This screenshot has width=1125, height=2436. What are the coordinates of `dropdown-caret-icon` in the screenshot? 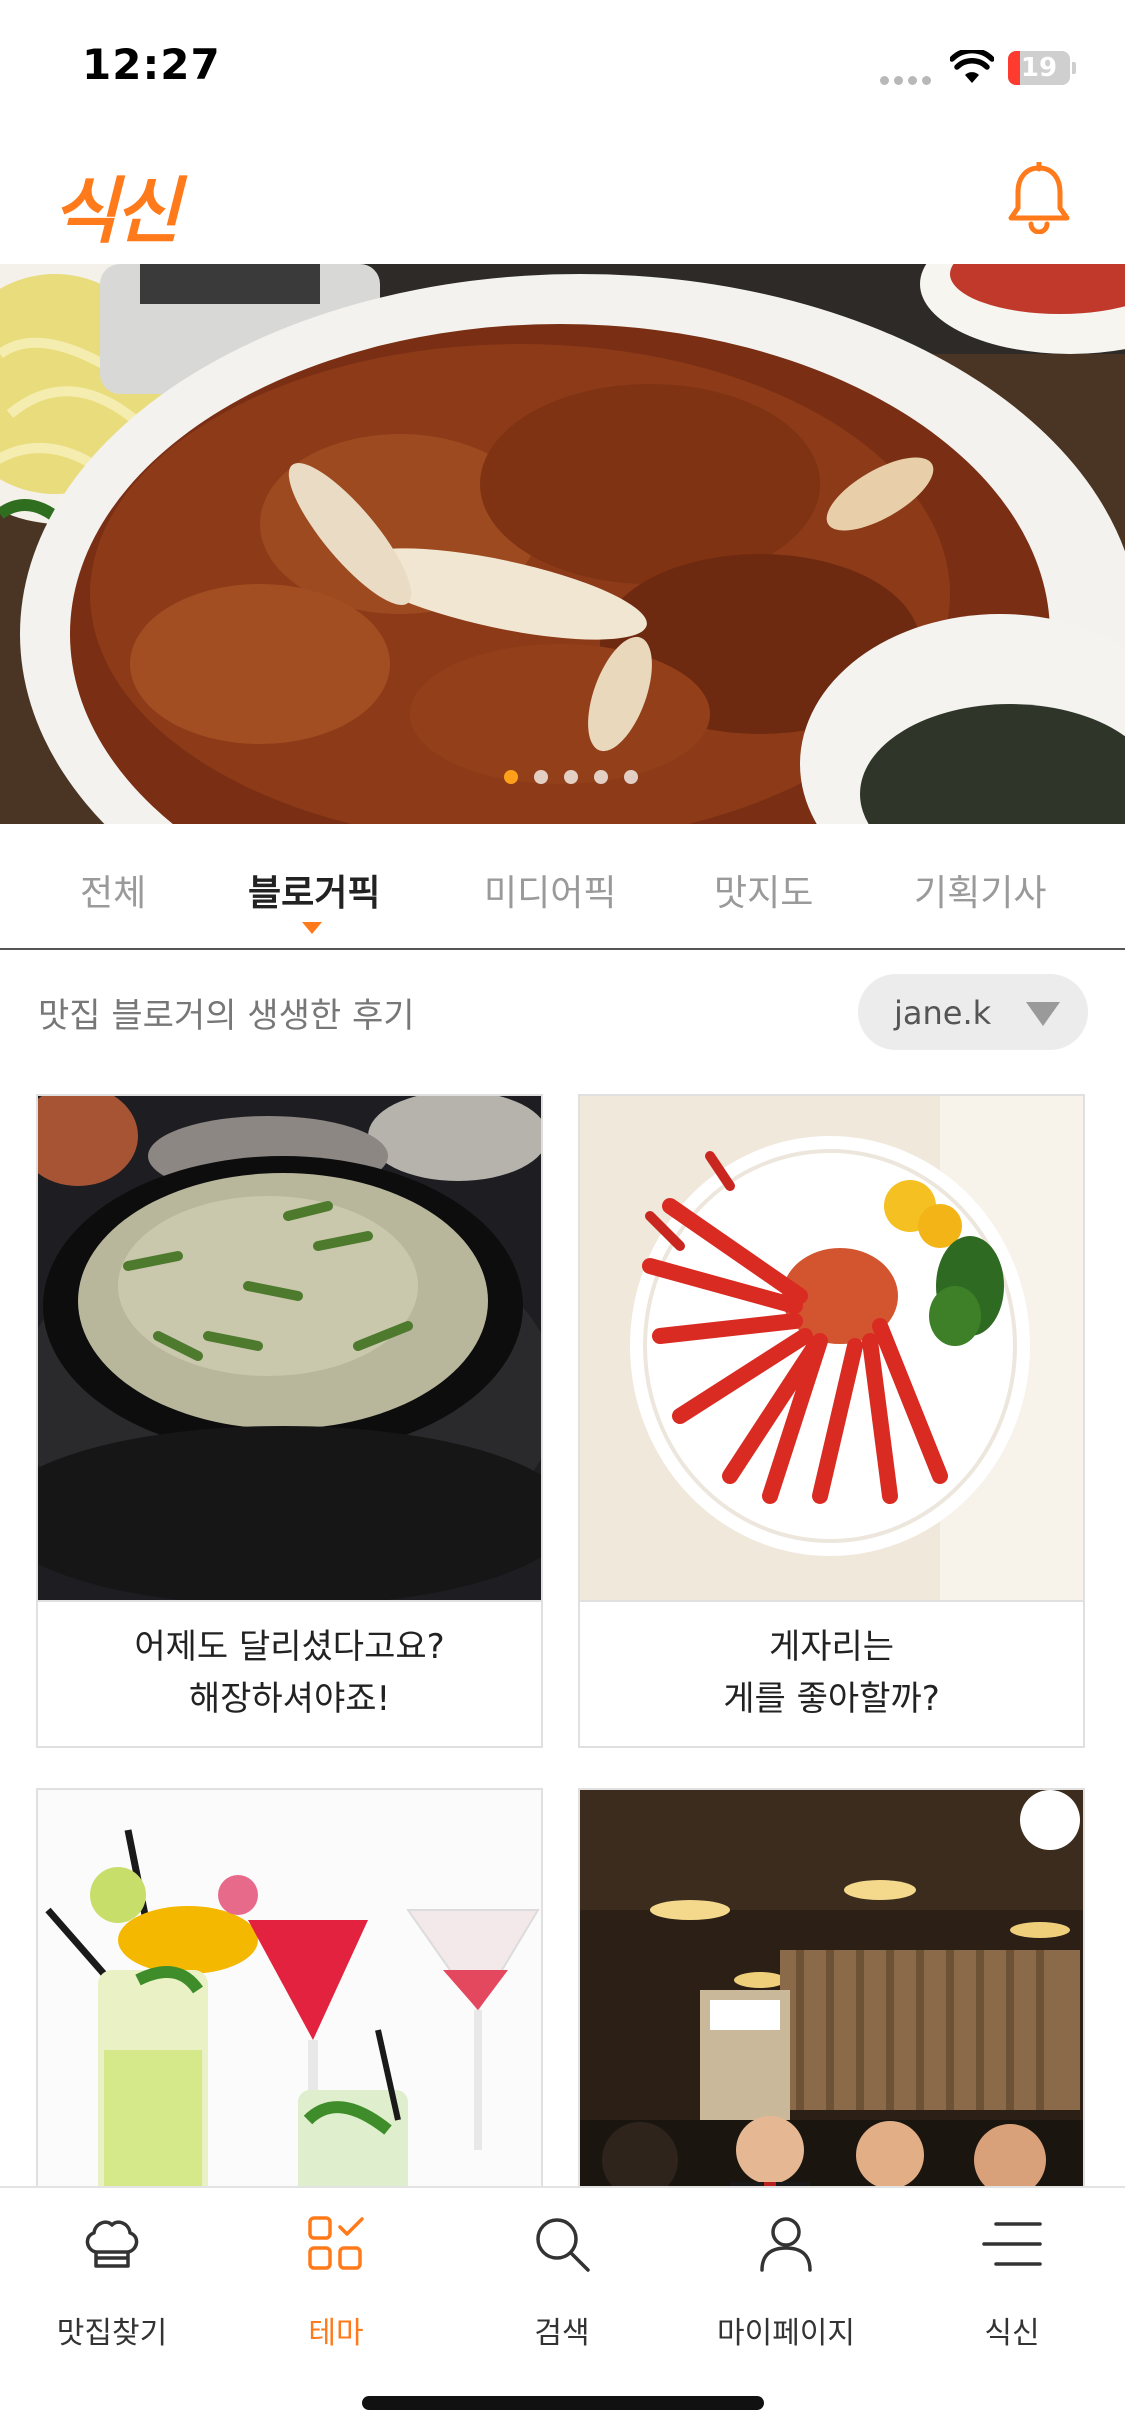 It's located at (1043, 1014).